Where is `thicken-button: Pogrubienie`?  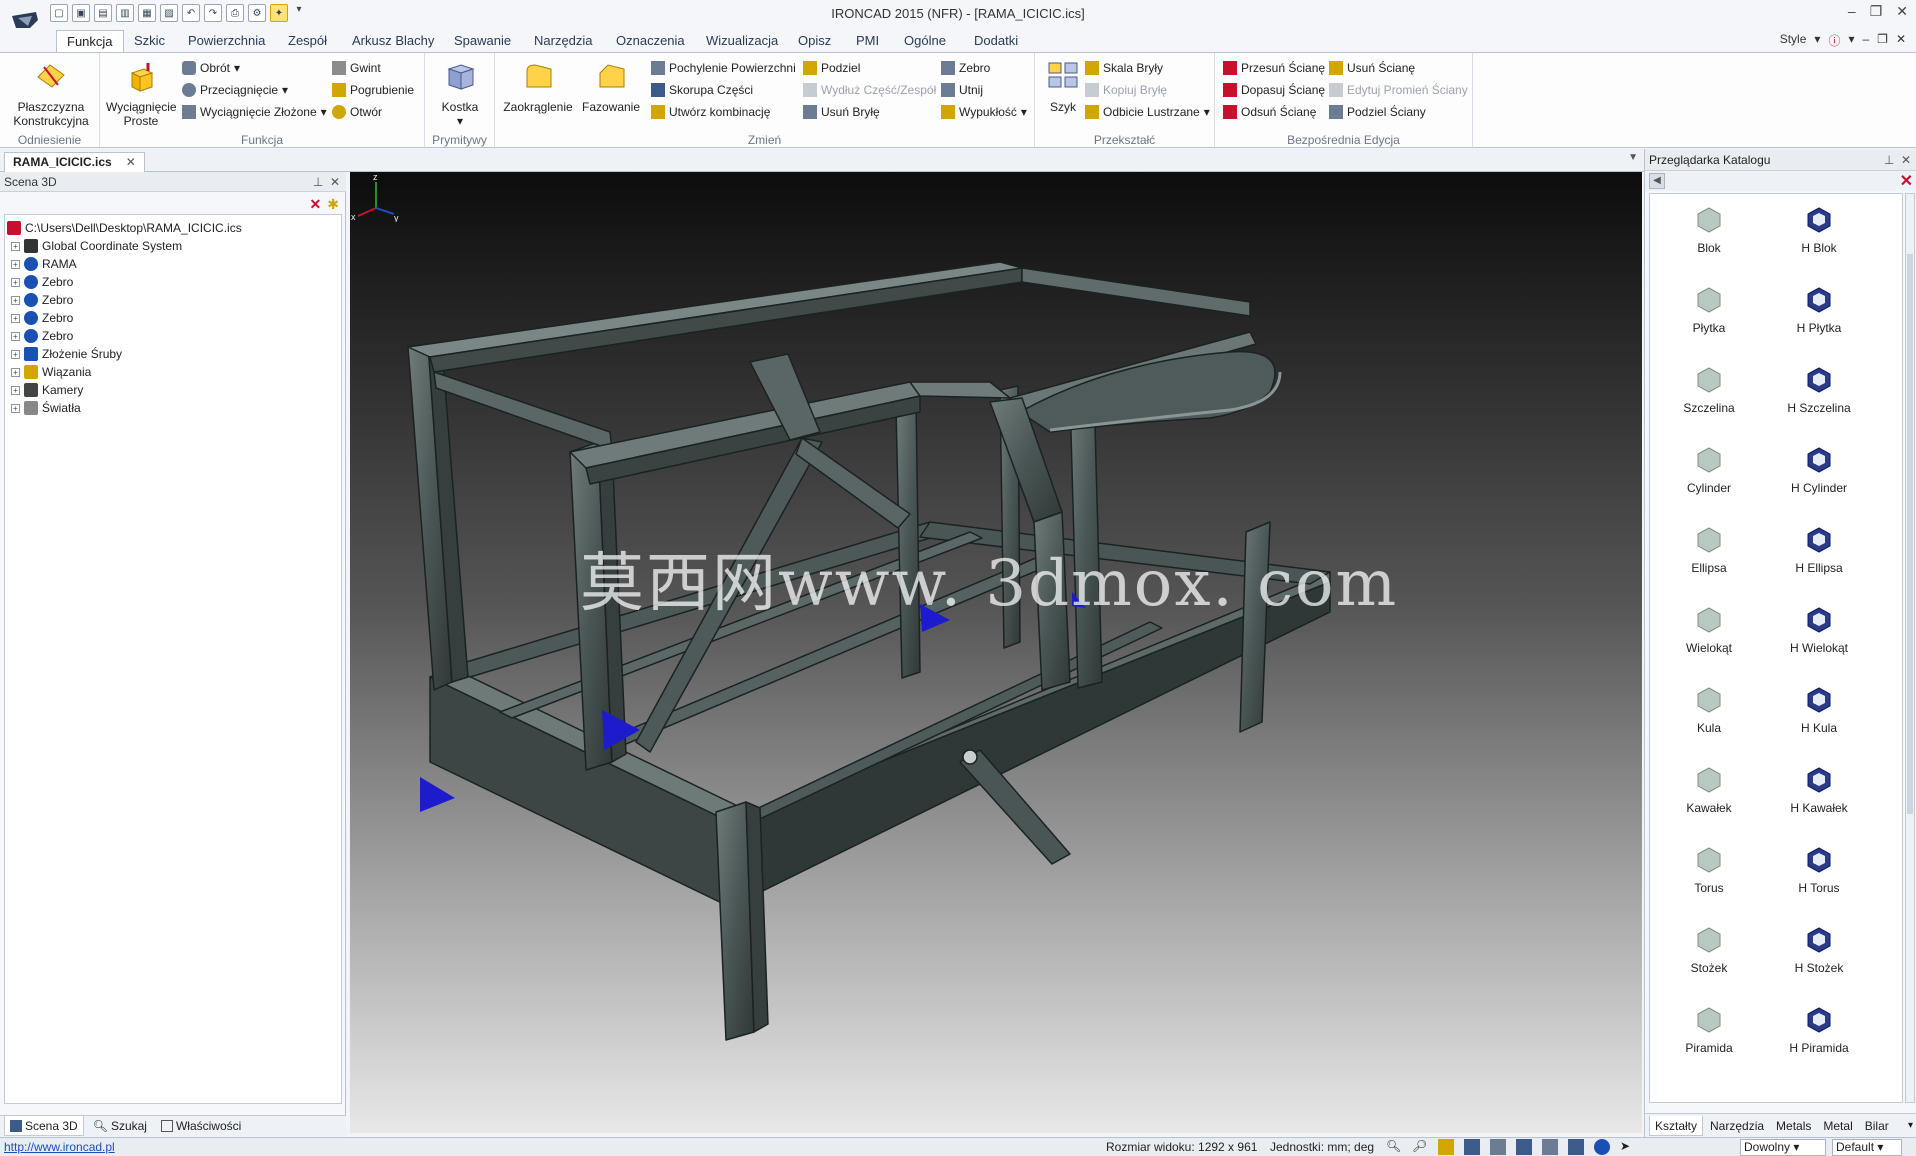
thicken-button: Pogrubienie is located at coordinates (373, 90).